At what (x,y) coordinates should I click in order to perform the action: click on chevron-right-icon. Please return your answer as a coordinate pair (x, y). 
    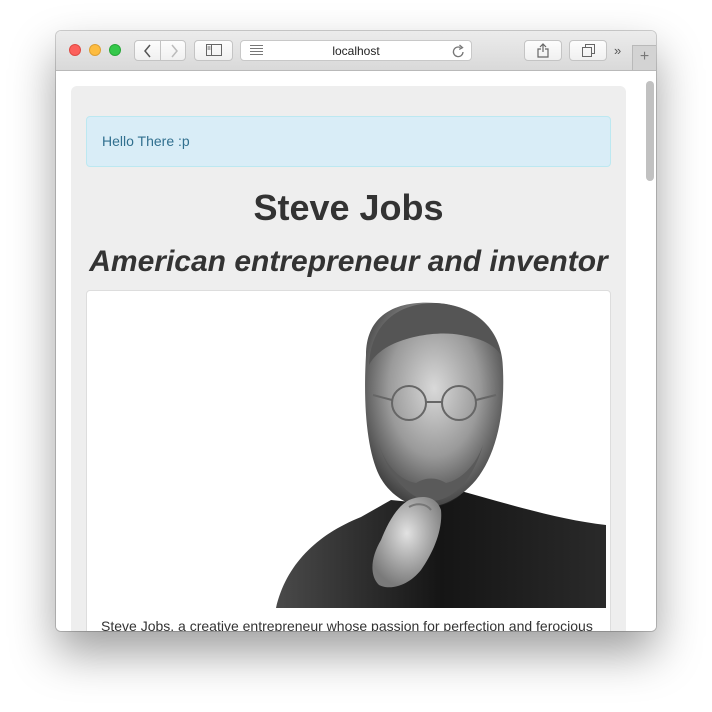
    Looking at the image, I should click on (174, 51).